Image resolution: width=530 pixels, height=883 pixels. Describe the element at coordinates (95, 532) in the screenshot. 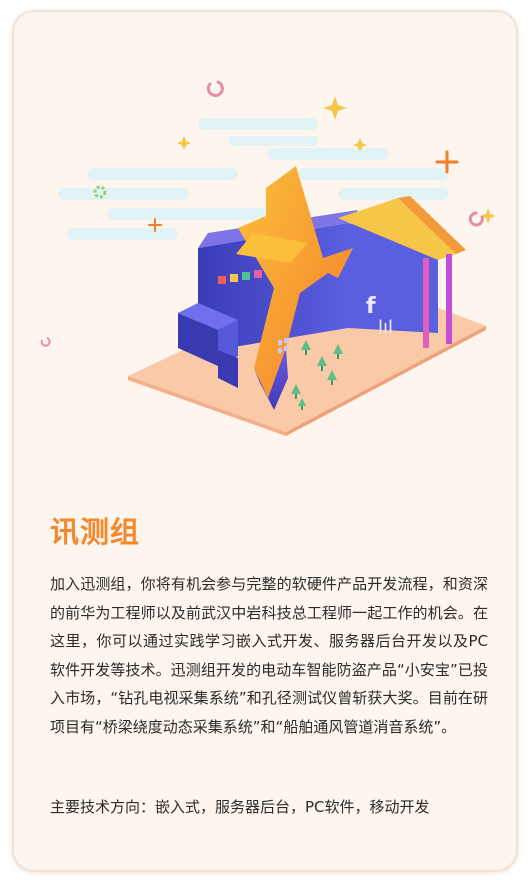

I see `team-title: 讯测组` at that location.